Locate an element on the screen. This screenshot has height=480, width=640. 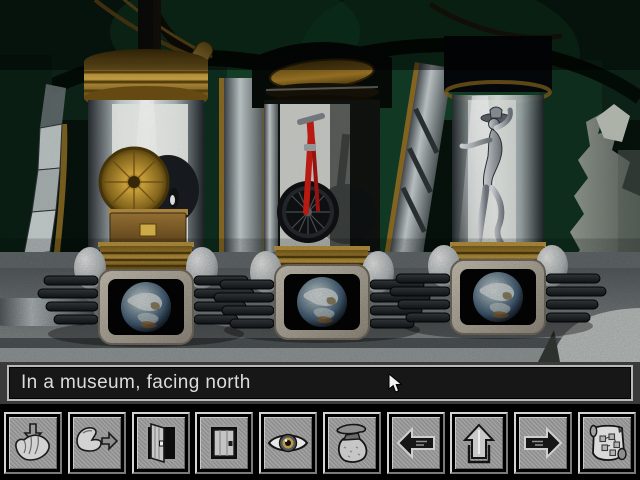
status-bar: In a museum, facing north is located at coordinates (320, 383).